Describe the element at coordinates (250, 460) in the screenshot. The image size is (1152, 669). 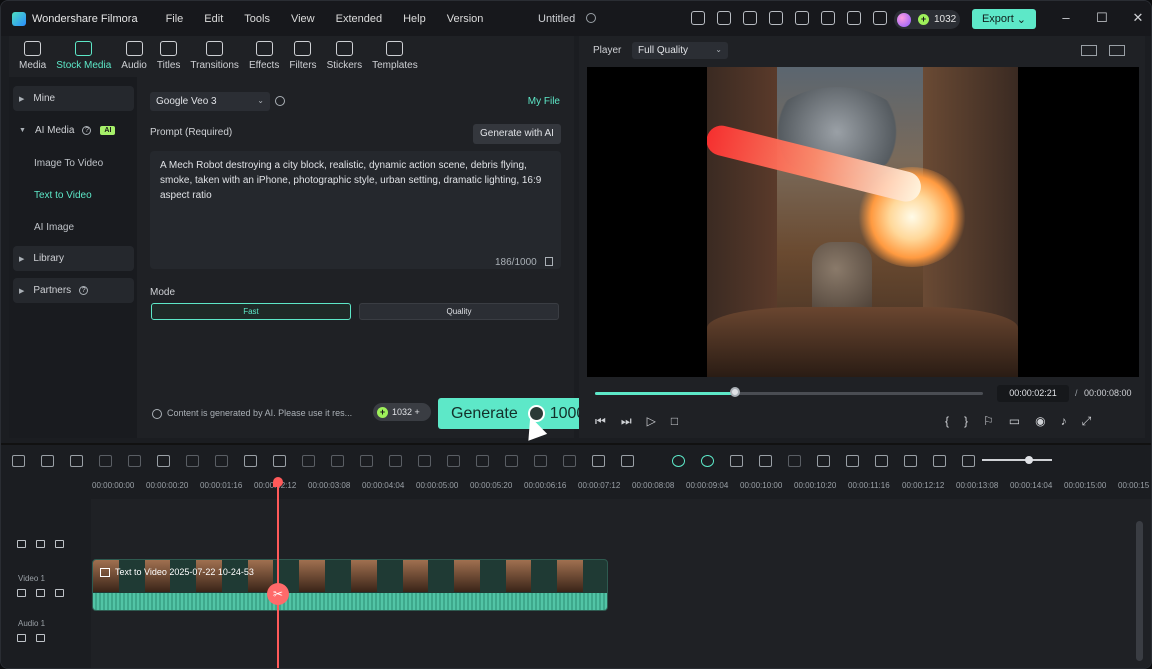
I see `text-icon` at that location.